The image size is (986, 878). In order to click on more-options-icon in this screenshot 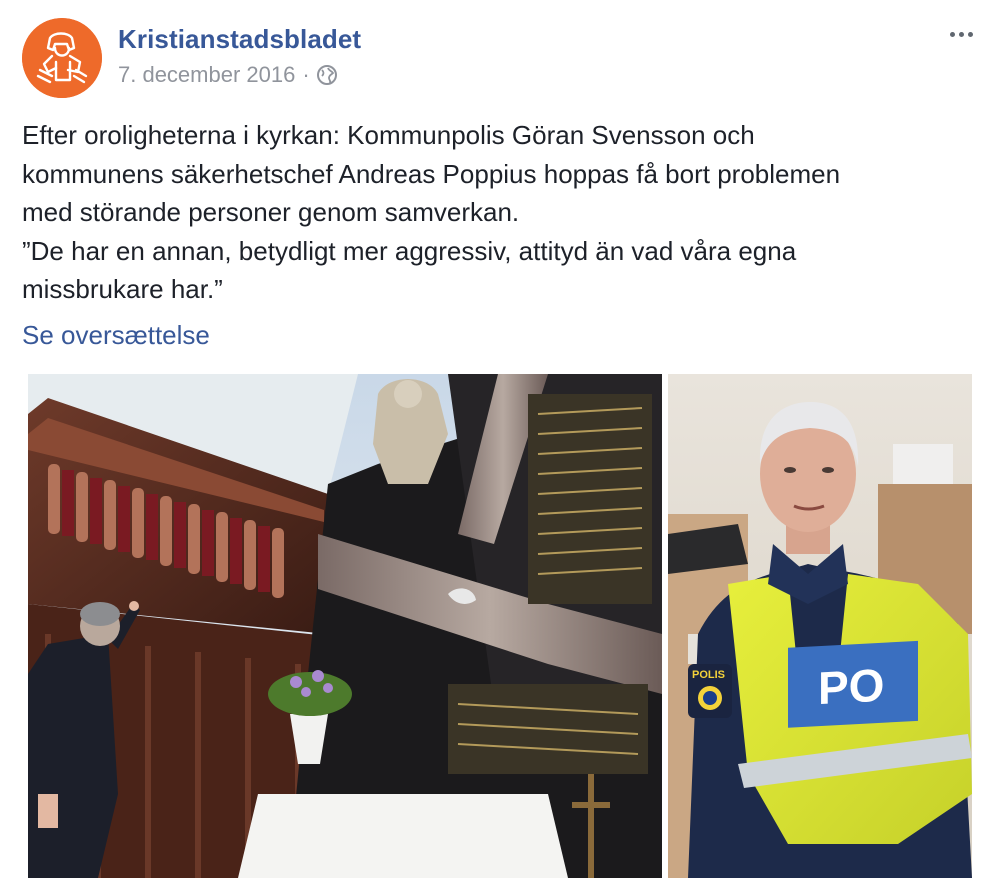, I will do `click(961, 34)`.